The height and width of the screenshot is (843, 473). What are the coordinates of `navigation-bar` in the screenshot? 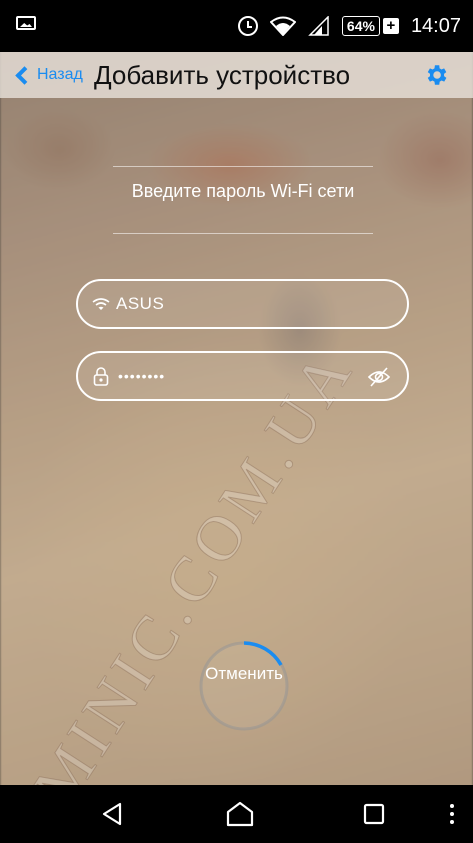 It's located at (236, 814).